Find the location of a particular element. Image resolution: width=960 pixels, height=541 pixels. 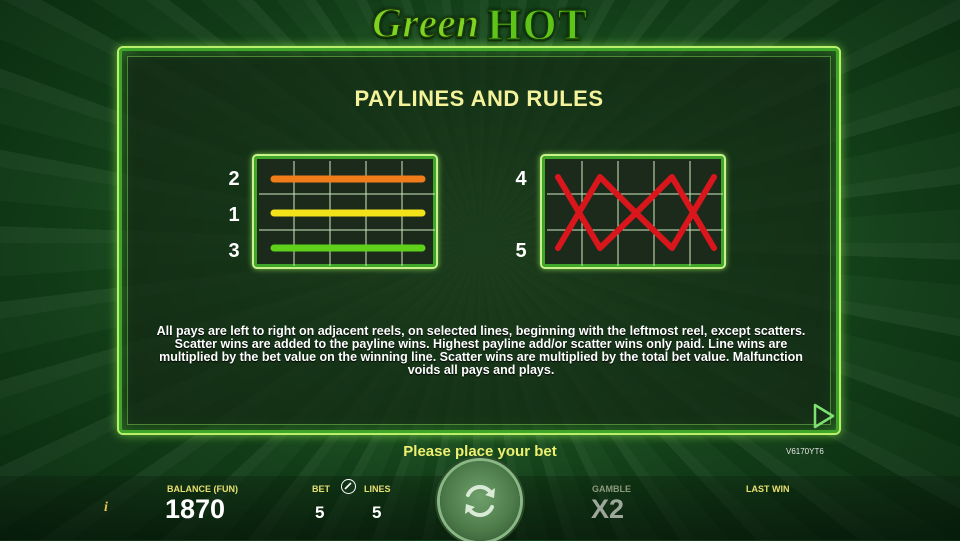

payline-diagram-zigzag is located at coordinates (633, 211).